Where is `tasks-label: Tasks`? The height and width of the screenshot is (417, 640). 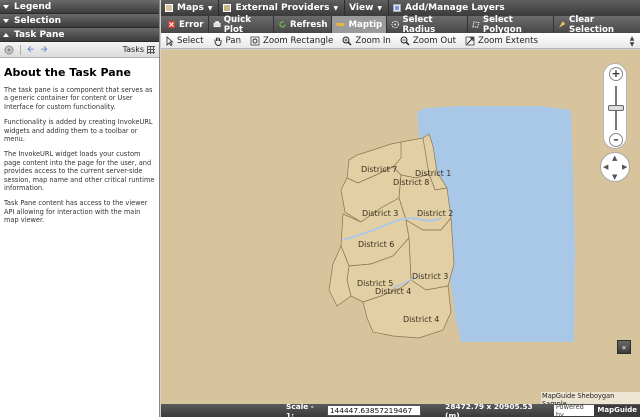 tasks-label: Tasks is located at coordinates (133, 49).